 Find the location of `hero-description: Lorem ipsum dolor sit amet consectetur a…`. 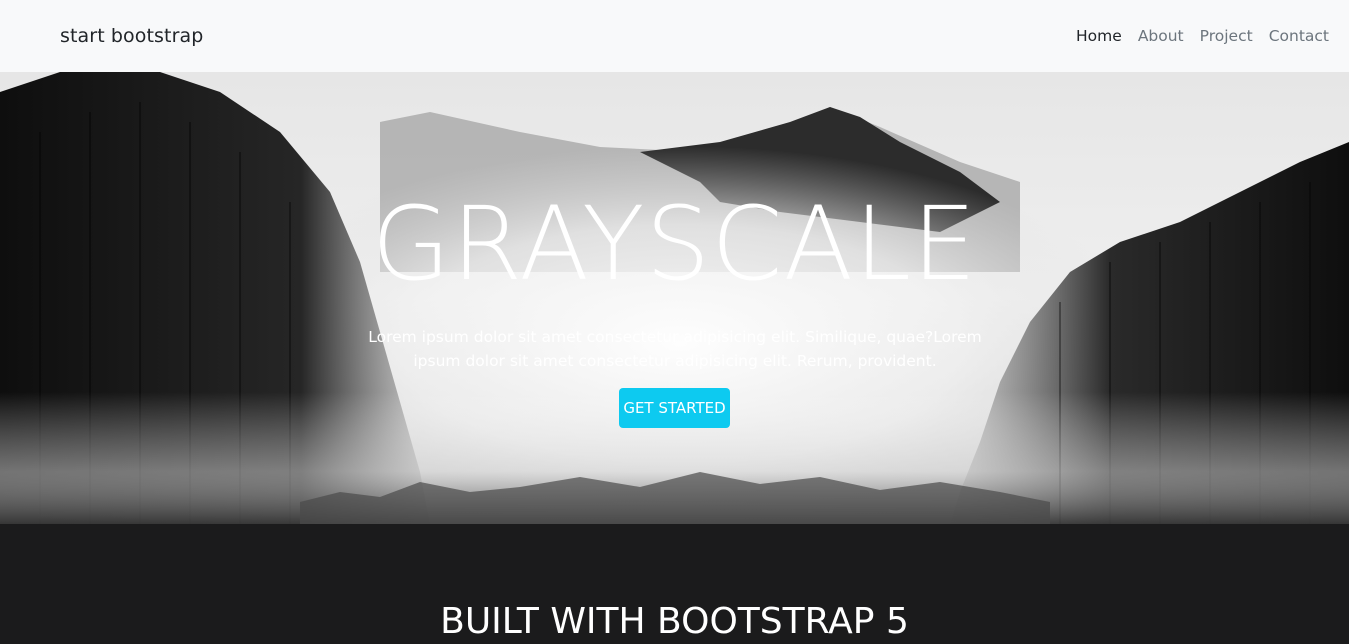

hero-description: Lorem ipsum dolor sit amet consectetur a… is located at coordinates (675, 349).